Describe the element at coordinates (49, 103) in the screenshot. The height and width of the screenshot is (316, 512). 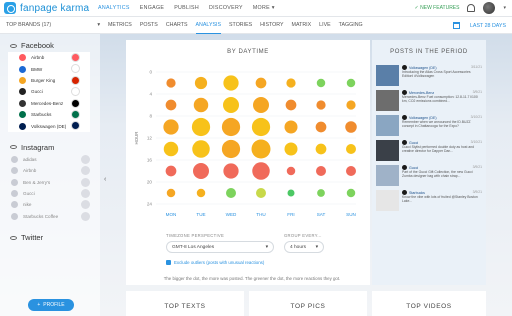
I see `sidebar-brand-item: Mercedes-Benz` at that location.